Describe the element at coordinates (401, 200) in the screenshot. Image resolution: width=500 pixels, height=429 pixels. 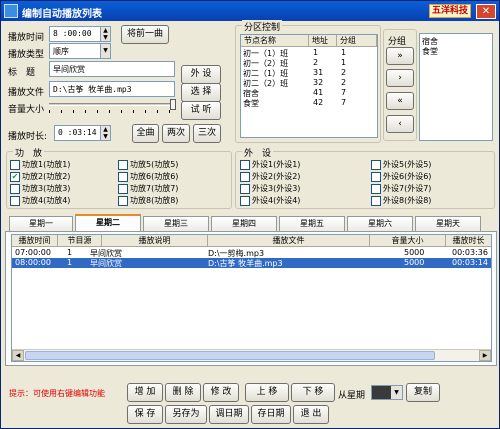
I see `external-checkbox-8: 外设8(外设8)` at that location.